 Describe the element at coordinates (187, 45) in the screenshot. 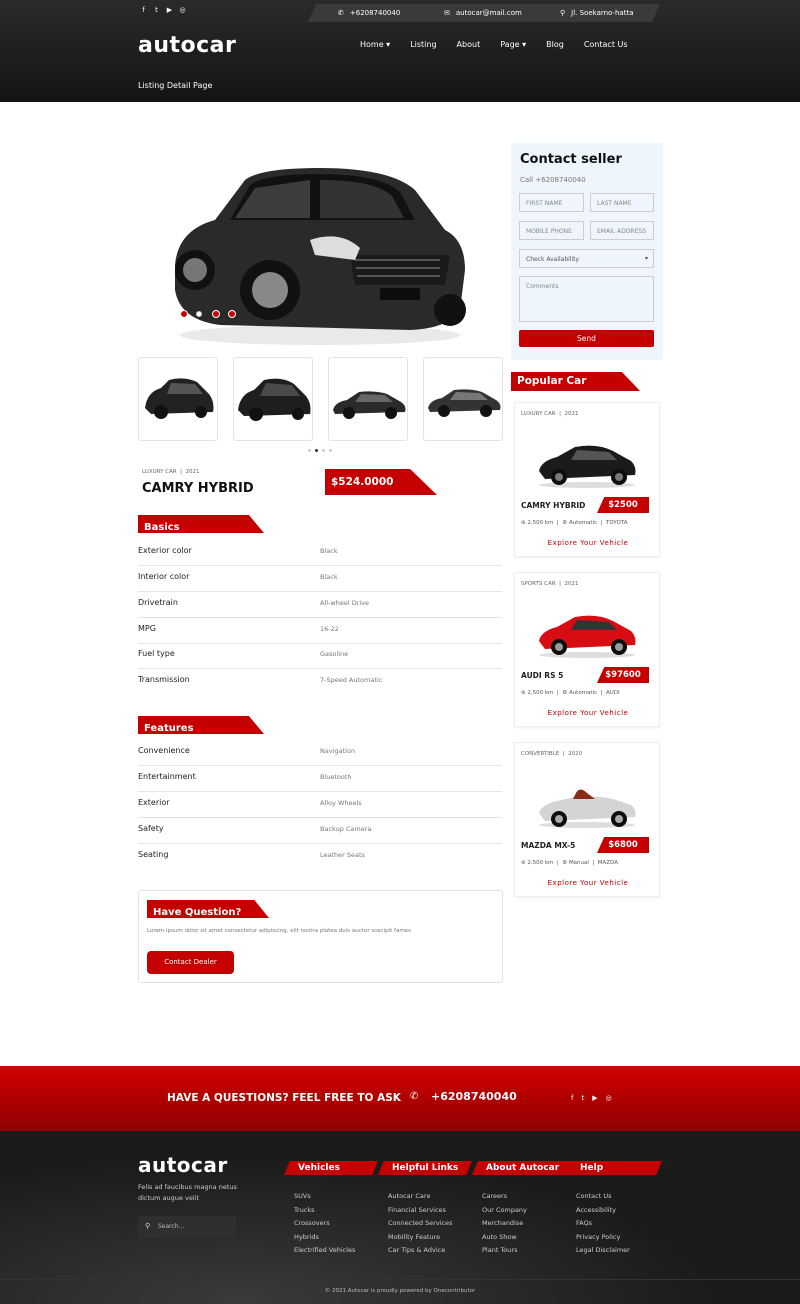

I see `site-logo: autocar` at that location.